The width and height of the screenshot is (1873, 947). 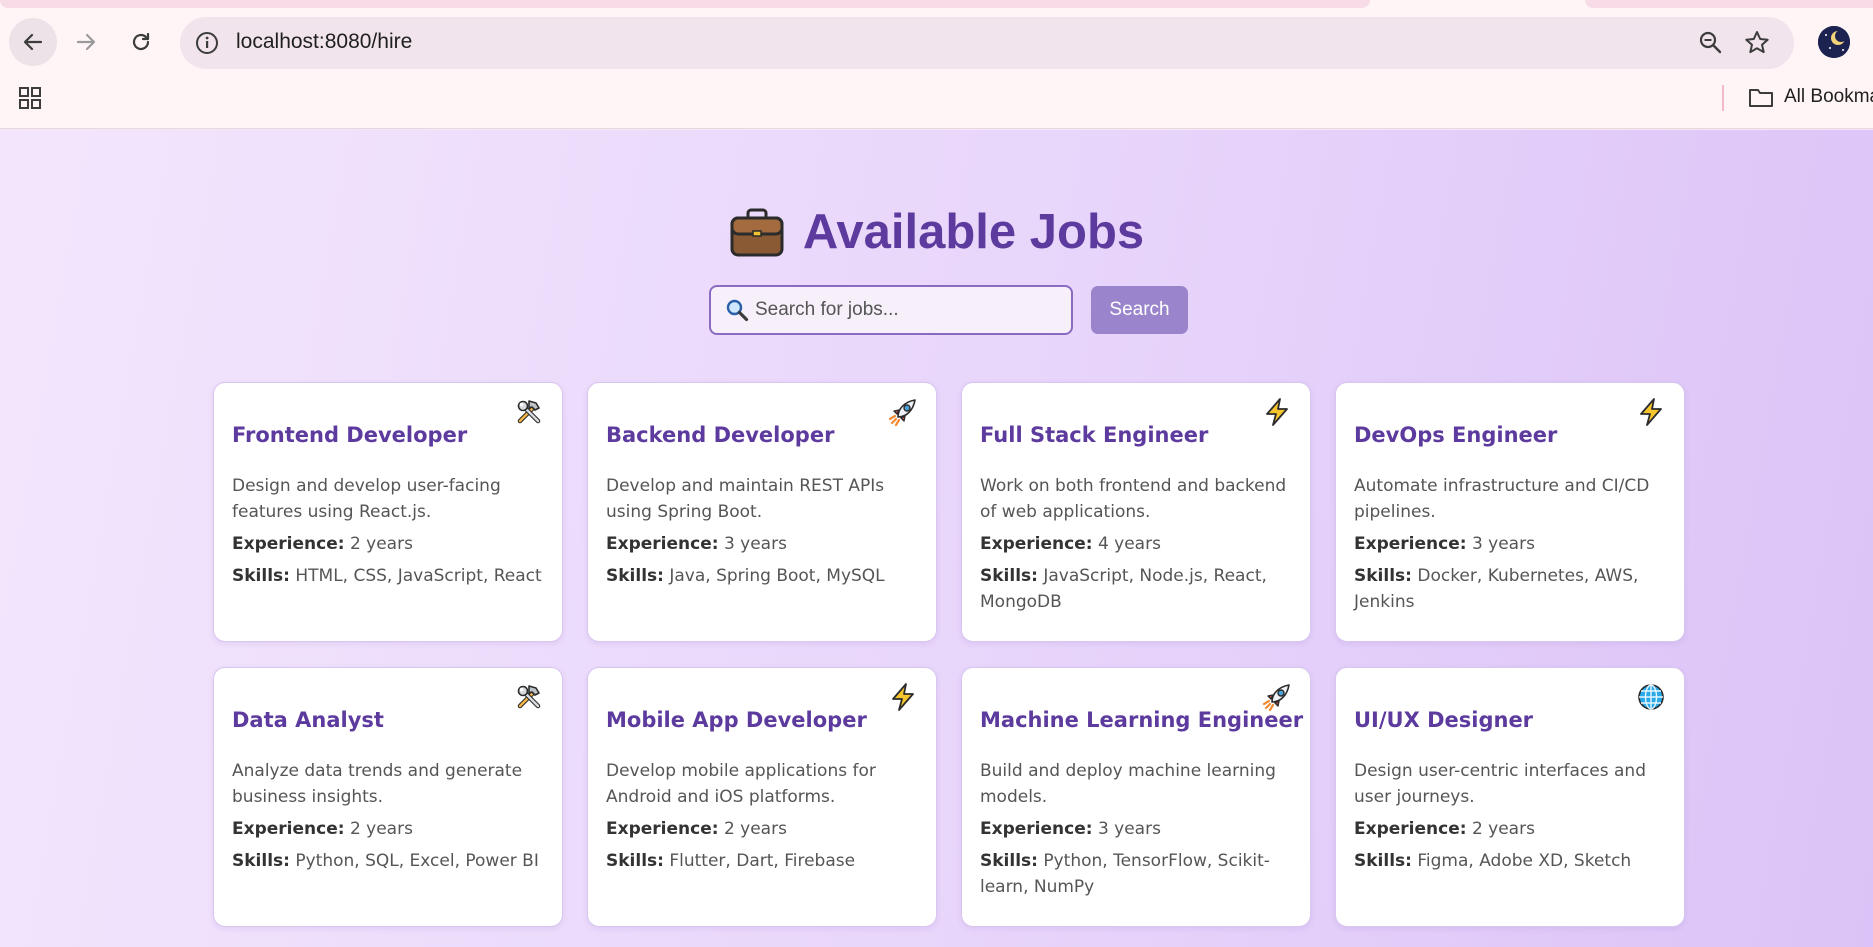 I want to click on job-title: UI/UX Designer, so click(x=1510, y=720).